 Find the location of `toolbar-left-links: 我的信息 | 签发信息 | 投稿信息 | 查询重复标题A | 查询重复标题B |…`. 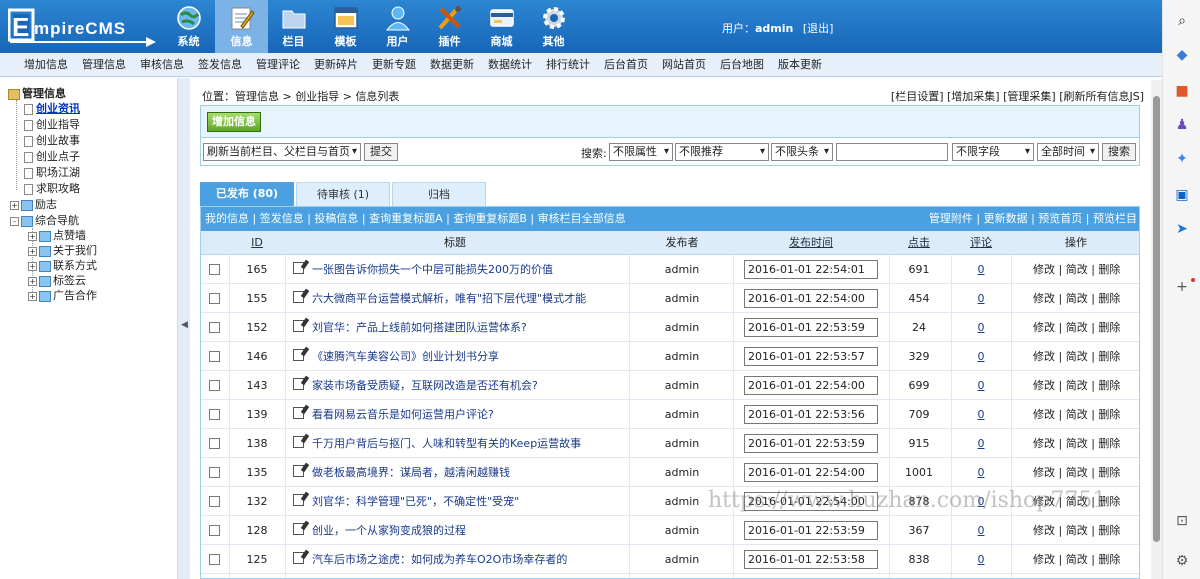

toolbar-left-links: 我的信息 | 签发信息 | 投稿信息 | 查询重复标题A | 查询重复标题B |… is located at coordinates (415, 219).